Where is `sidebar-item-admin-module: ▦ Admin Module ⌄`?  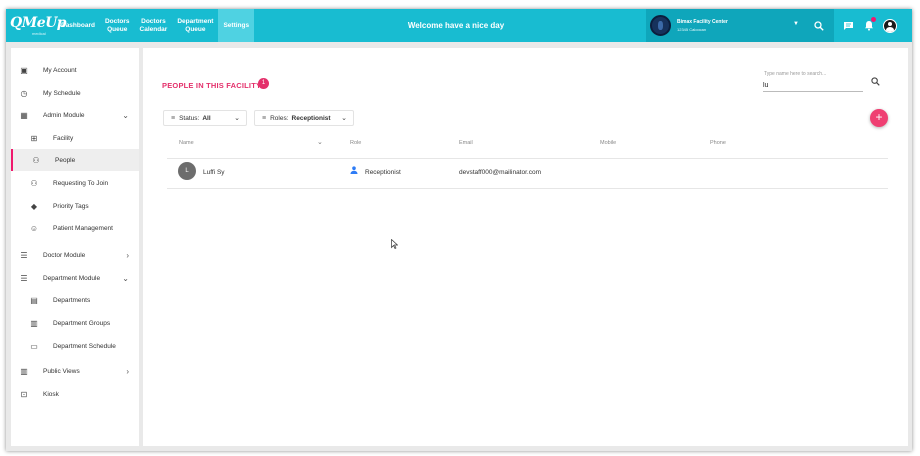 sidebar-item-admin-module: ▦ Admin Module ⌄ is located at coordinates (75, 115).